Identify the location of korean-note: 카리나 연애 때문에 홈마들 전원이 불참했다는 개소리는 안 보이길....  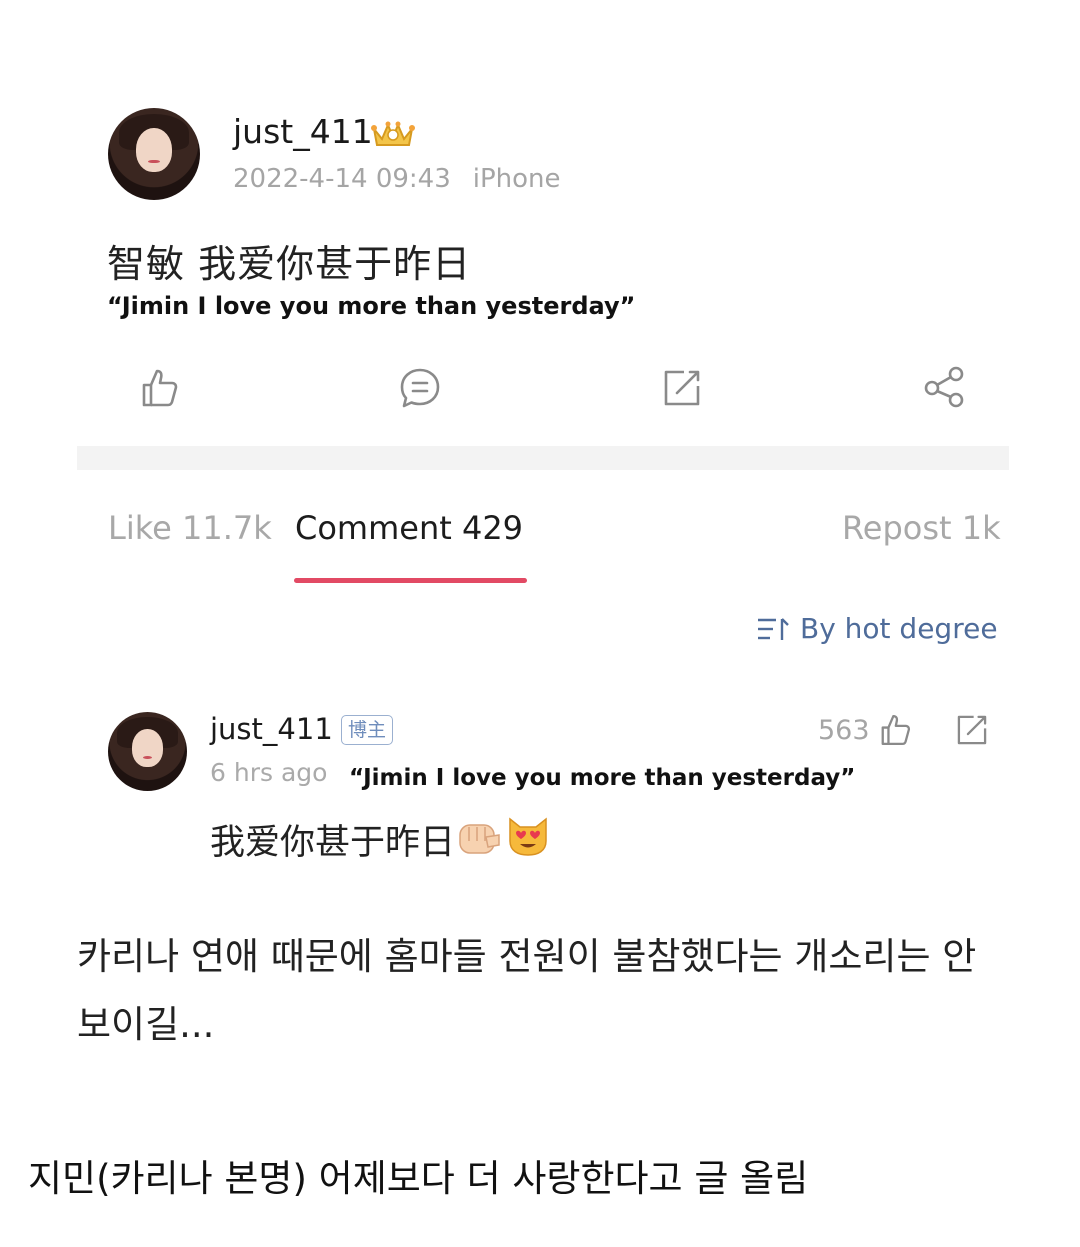
(527, 990).